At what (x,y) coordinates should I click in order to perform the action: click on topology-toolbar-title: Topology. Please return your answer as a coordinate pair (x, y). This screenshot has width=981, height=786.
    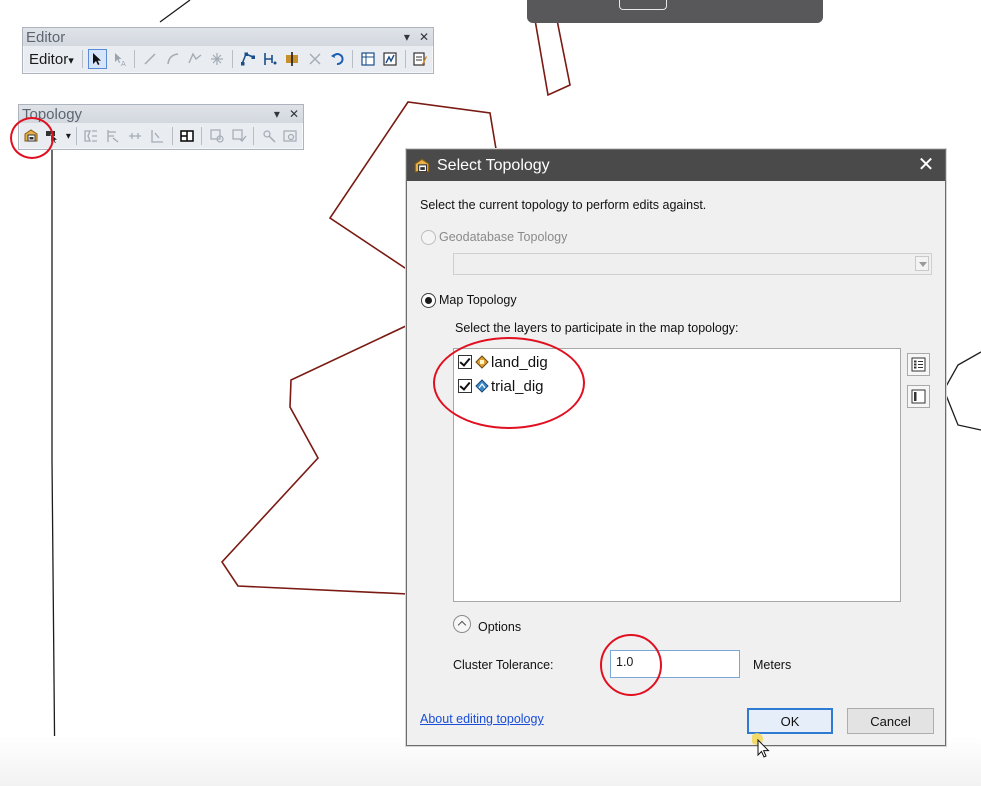
    Looking at the image, I should click on (52, 114).